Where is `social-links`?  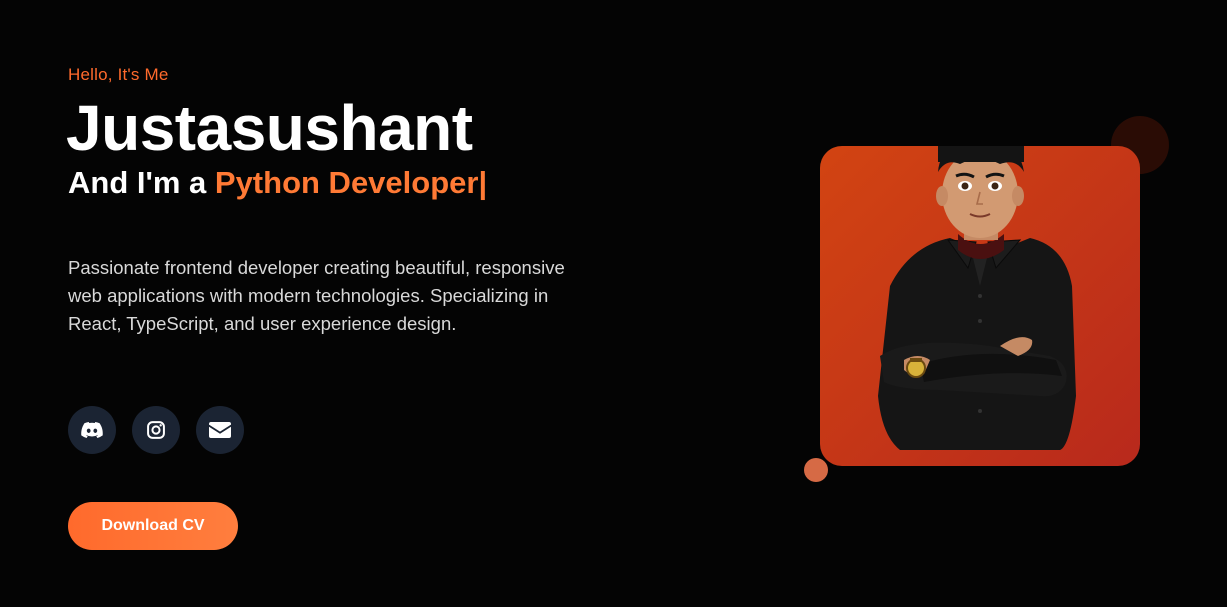 social-links is located at coordinates (156, 430).